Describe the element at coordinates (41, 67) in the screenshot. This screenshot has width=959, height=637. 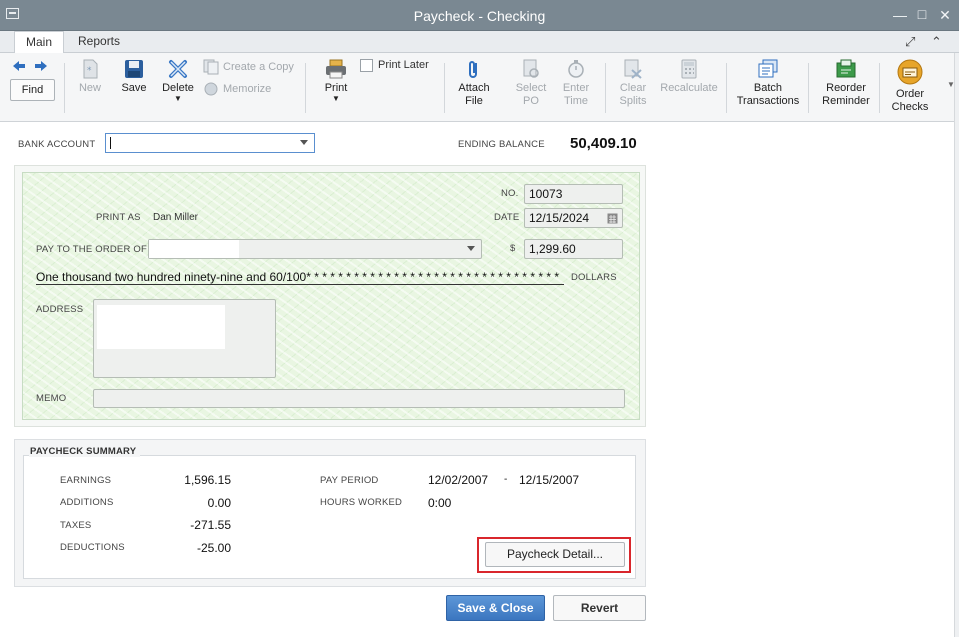
I see `next-arrow-icon` at that location.